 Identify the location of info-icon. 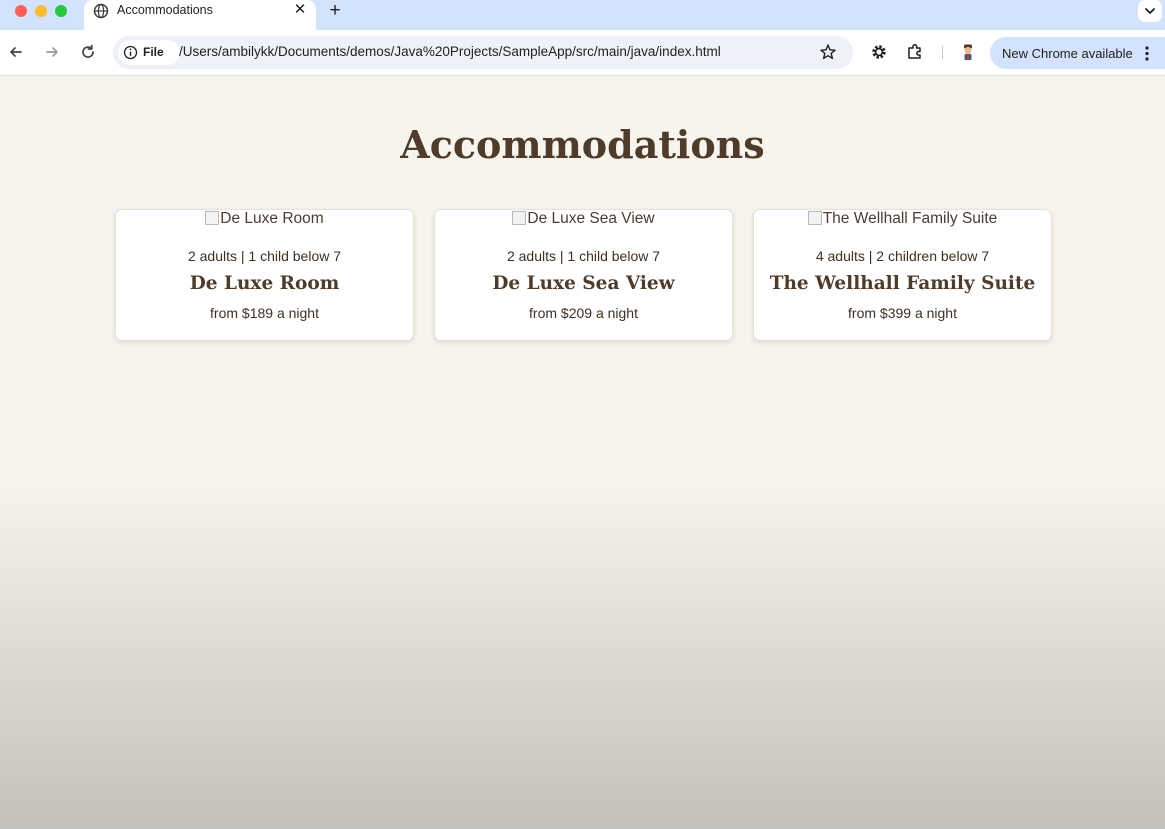
(130, 52).